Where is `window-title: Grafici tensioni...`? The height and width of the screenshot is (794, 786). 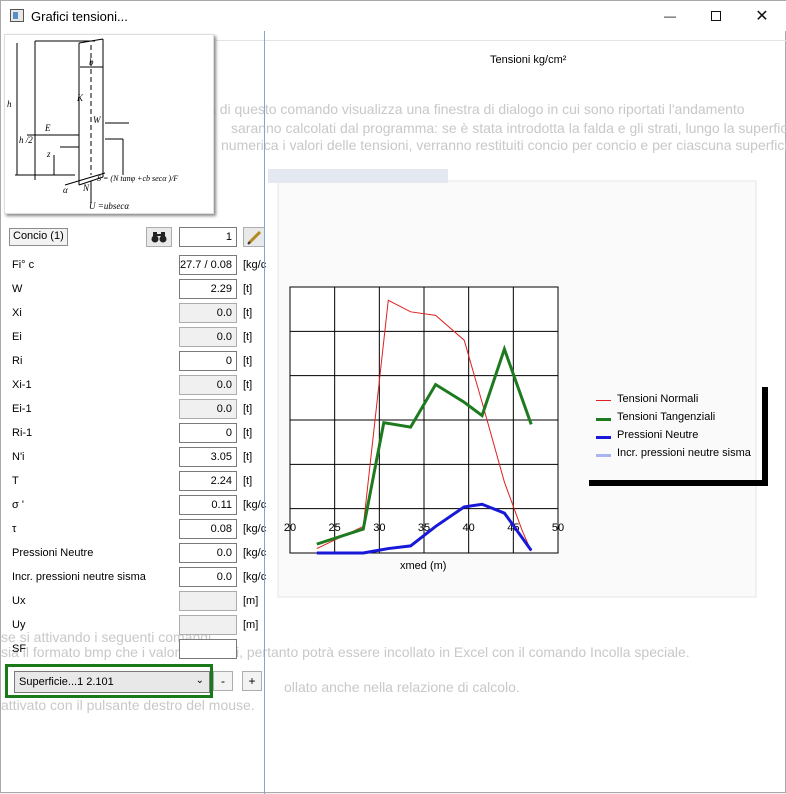
window-title: Grafici tensioni... is located at coordinates (79, 16).